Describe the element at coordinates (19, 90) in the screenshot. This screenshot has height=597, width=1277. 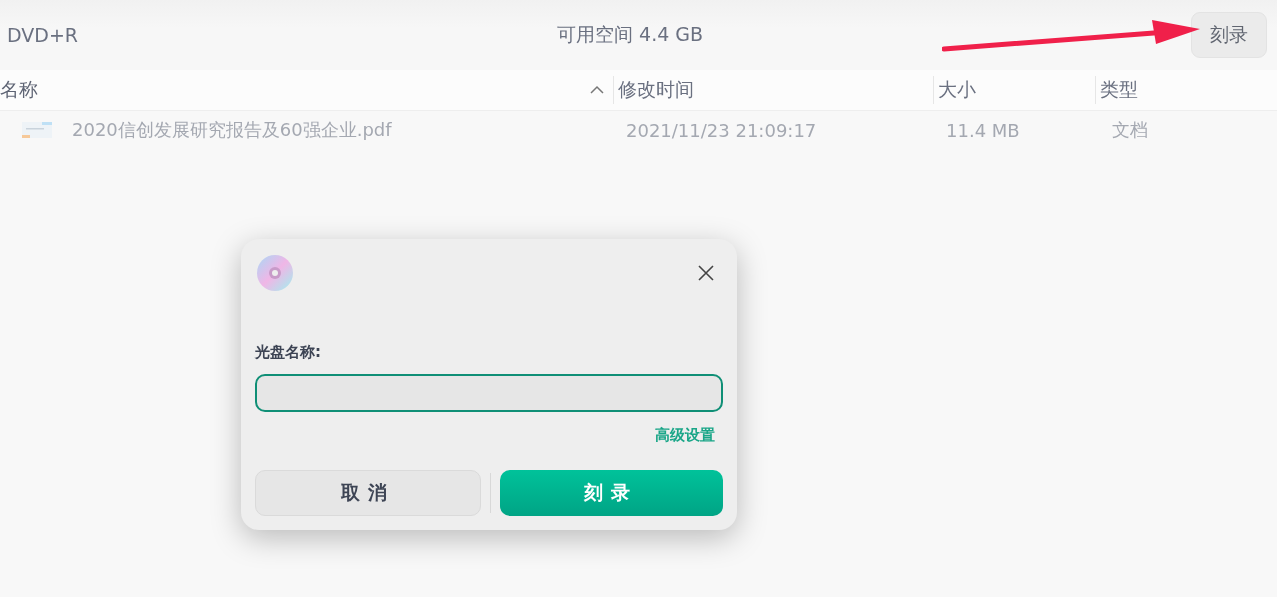
I see `column-header: 名称` at that location.